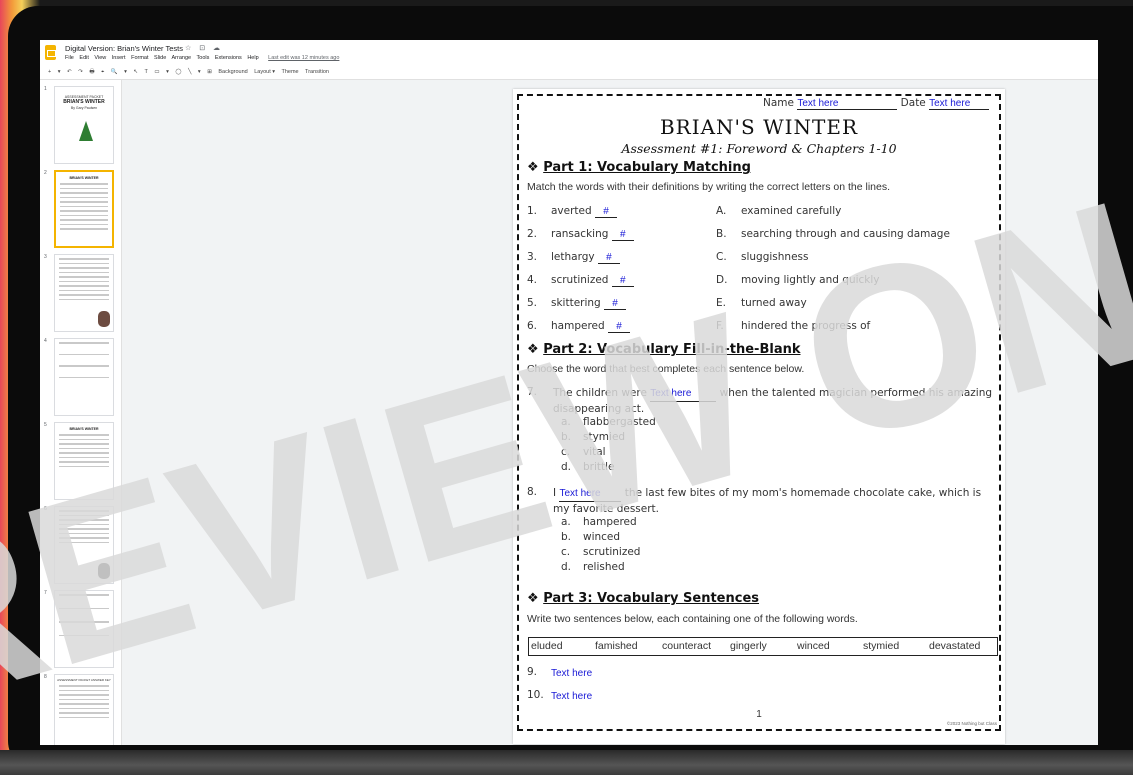  I want to click on slides-logo-icon, so click(50, 52).